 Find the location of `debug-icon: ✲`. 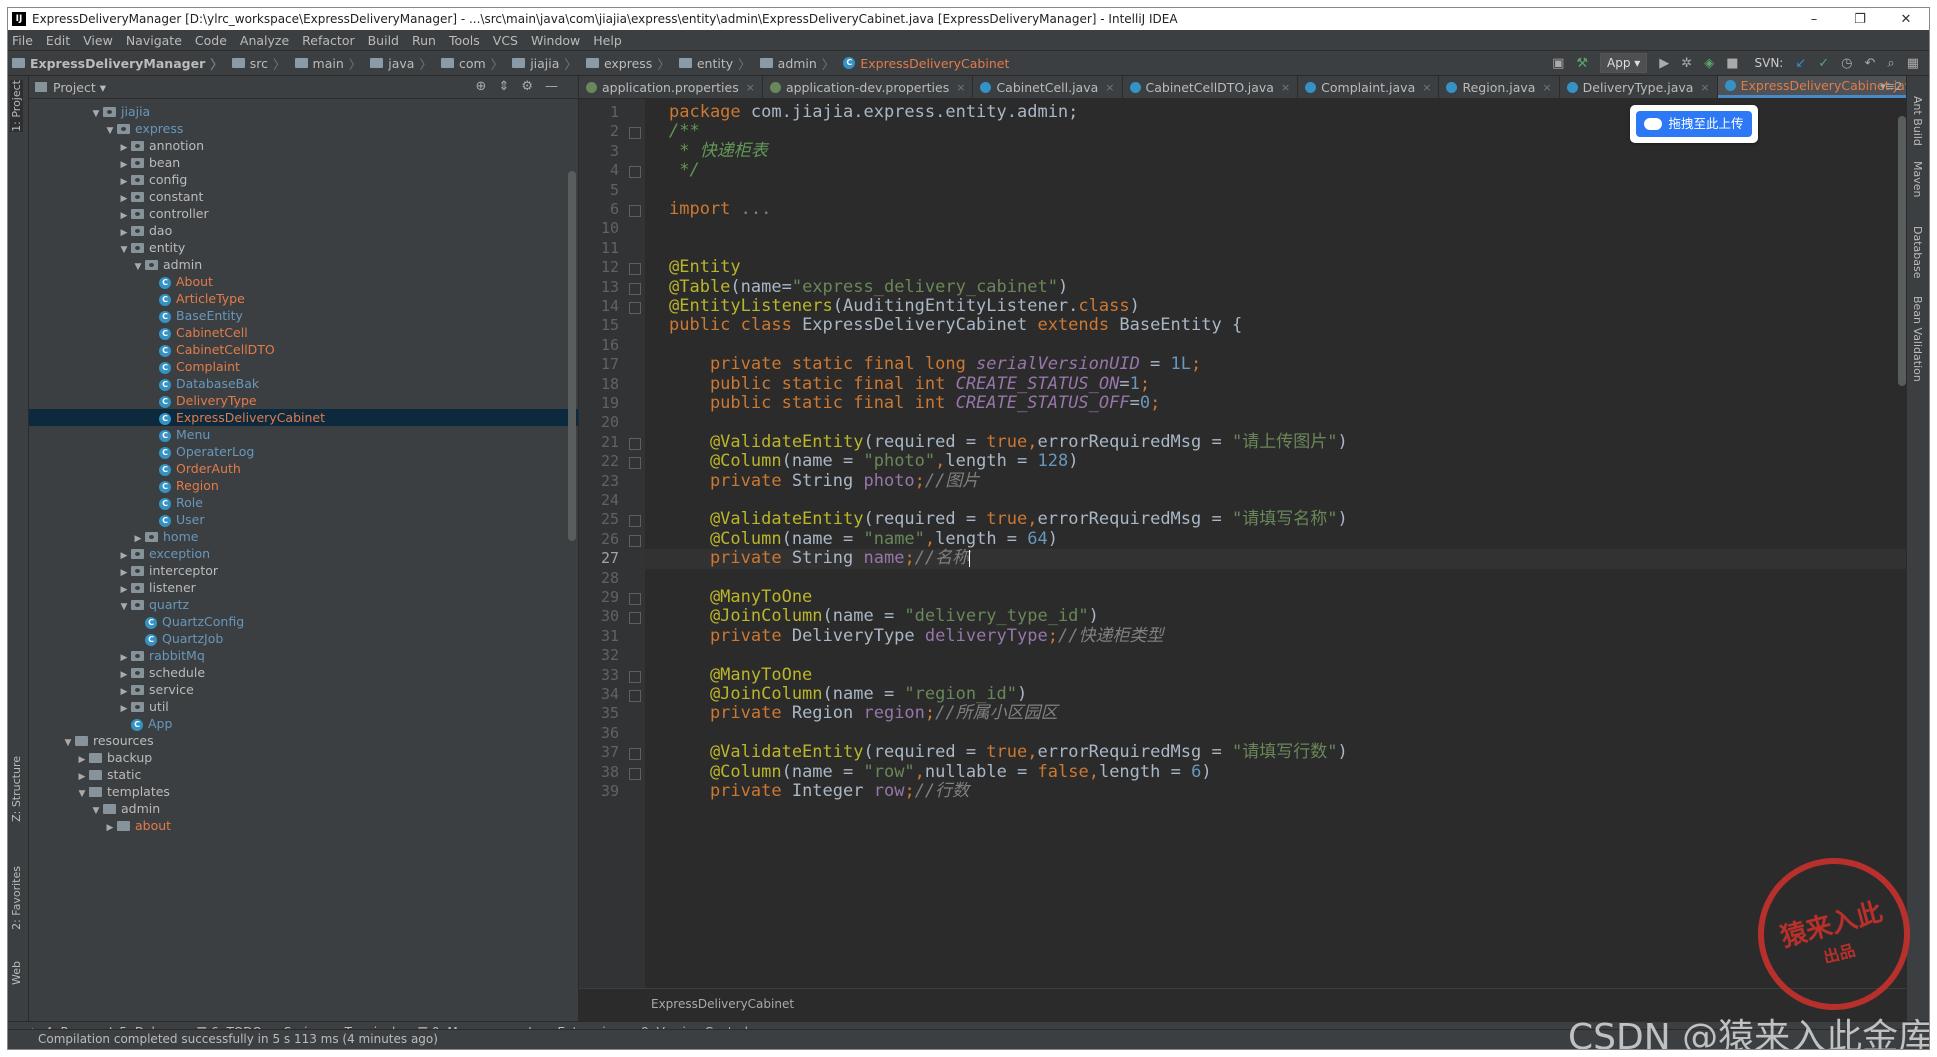

debug-icon: ✲ is located at coordinates (1686, 63).